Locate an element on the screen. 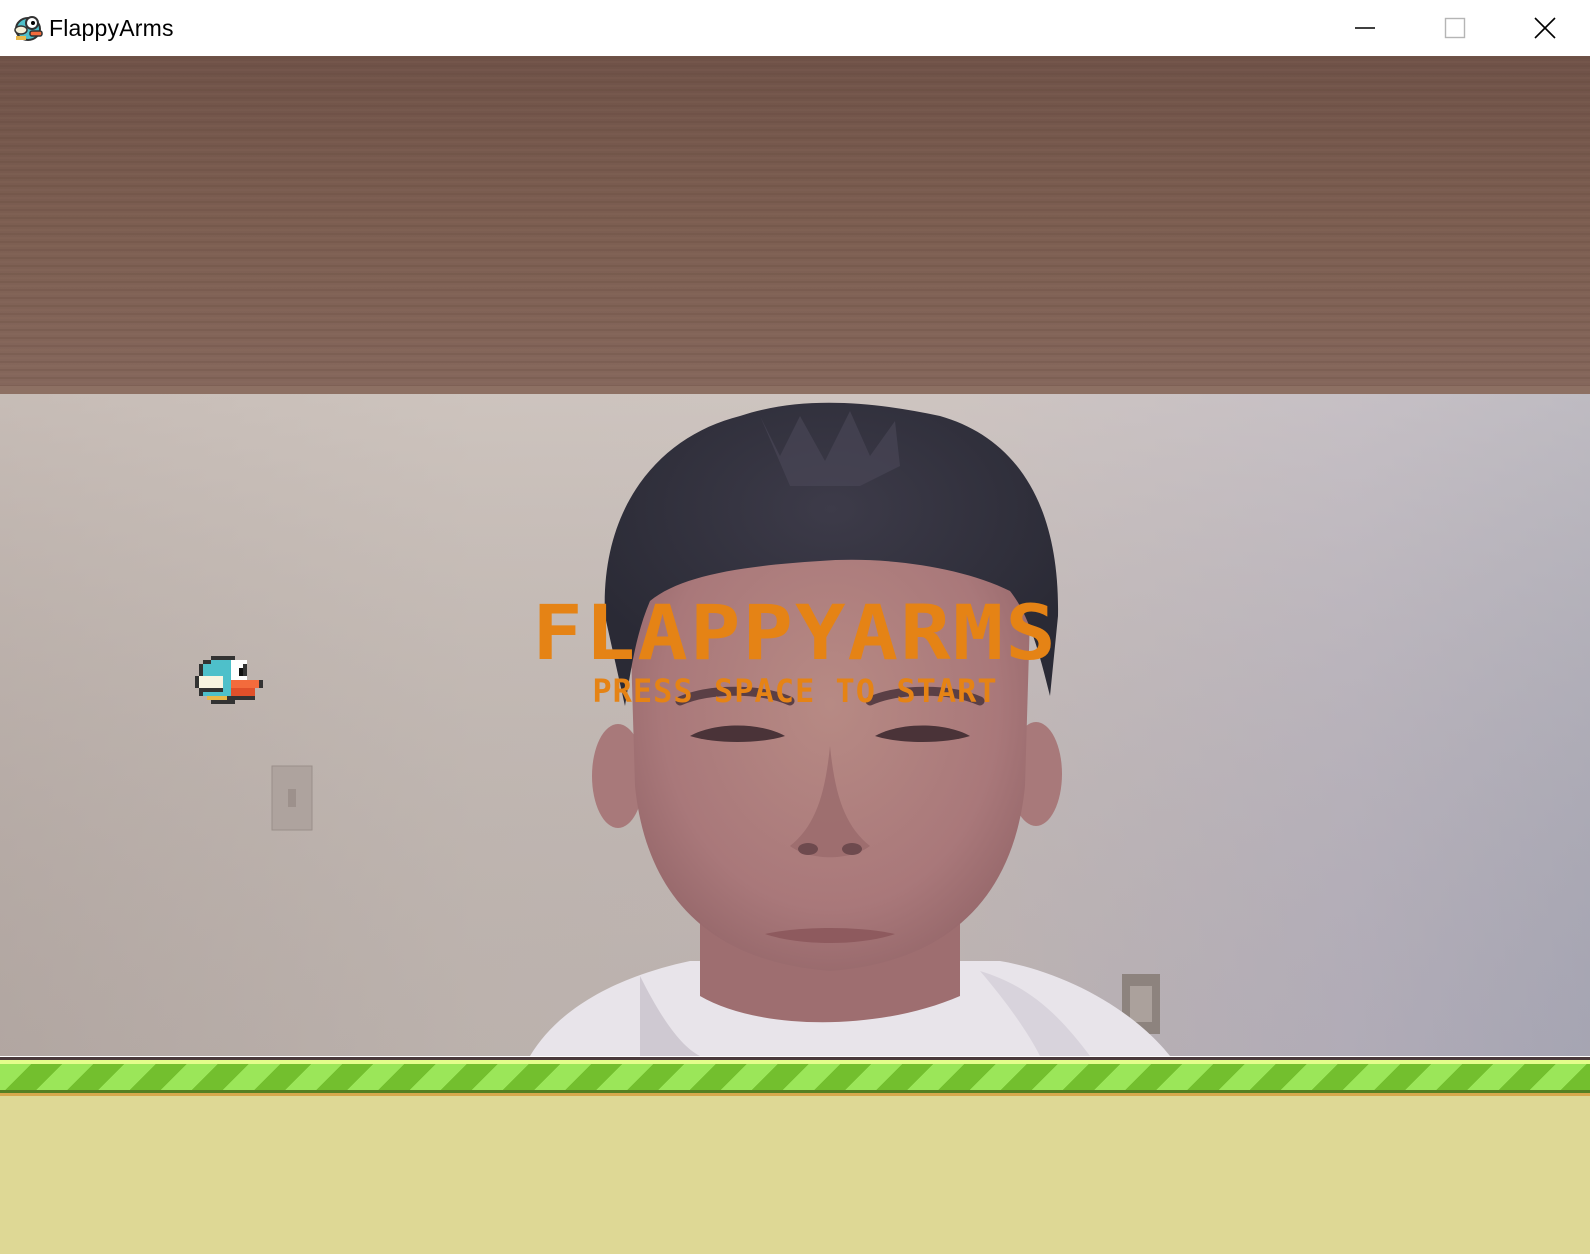 The image size is (1590, 1254). dirt-area is located at coordinates (795, 1175).